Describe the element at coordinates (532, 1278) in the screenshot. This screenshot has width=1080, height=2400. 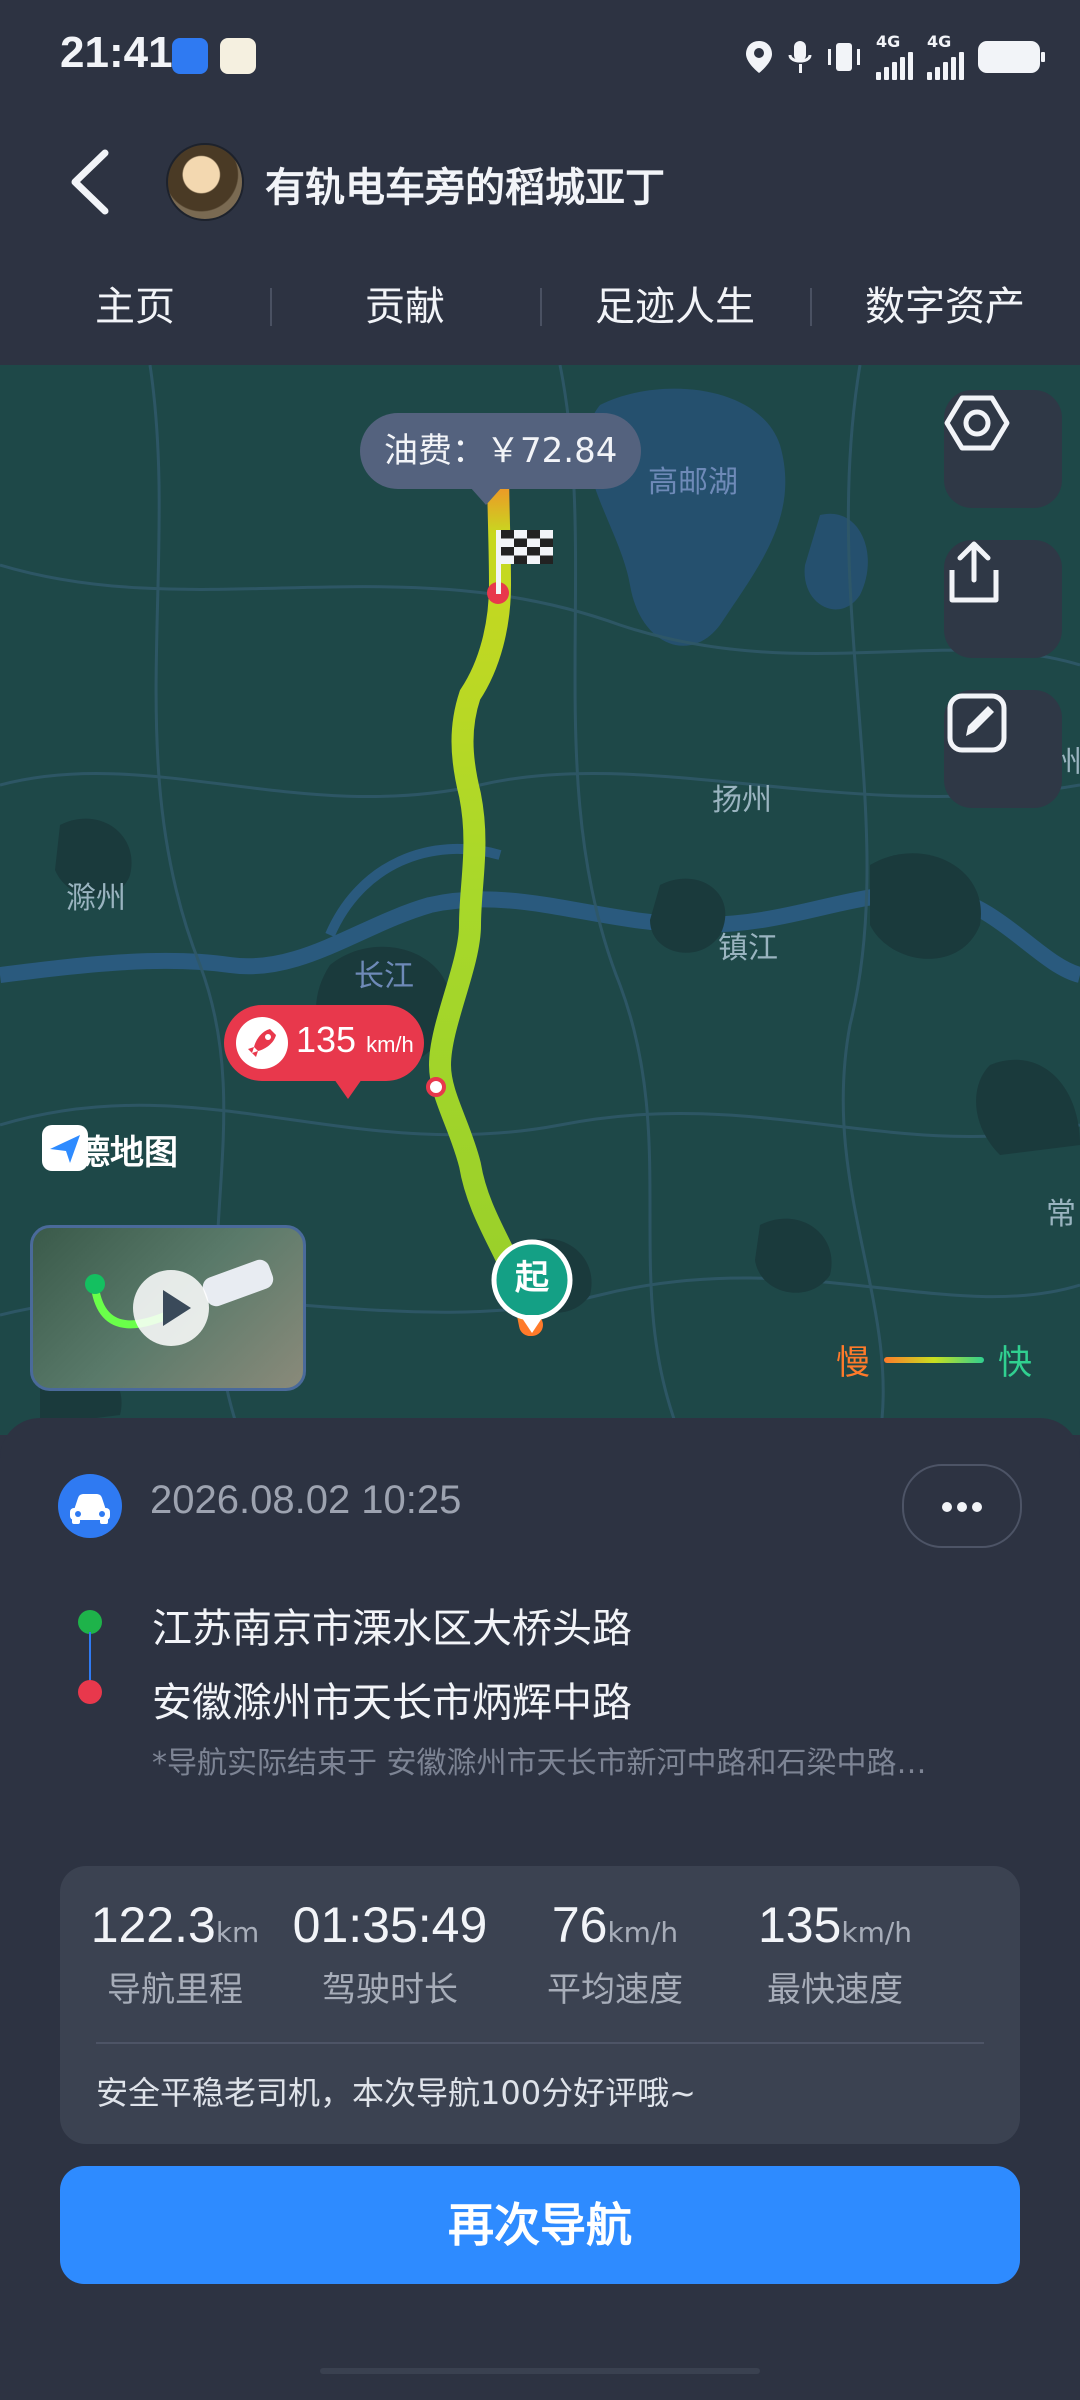
I see `start-marker-label: 起` at that location.